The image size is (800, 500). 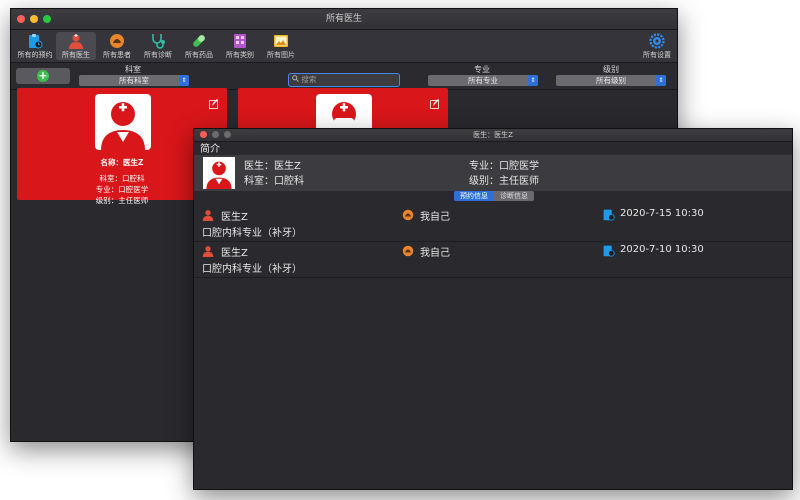 I want to click on toolbar-category-button: 所有类别, so click(x=240, y=46).